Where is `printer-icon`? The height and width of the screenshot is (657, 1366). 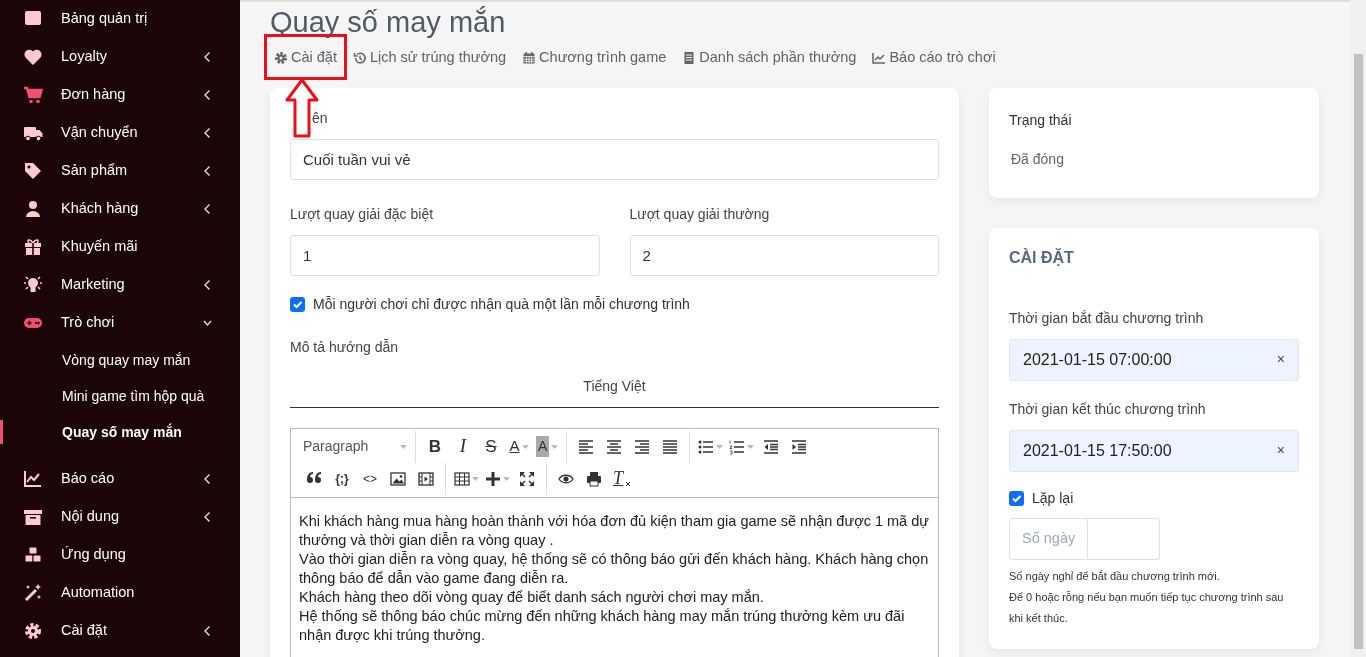 printer-icon is located at coordinates (594, 478).